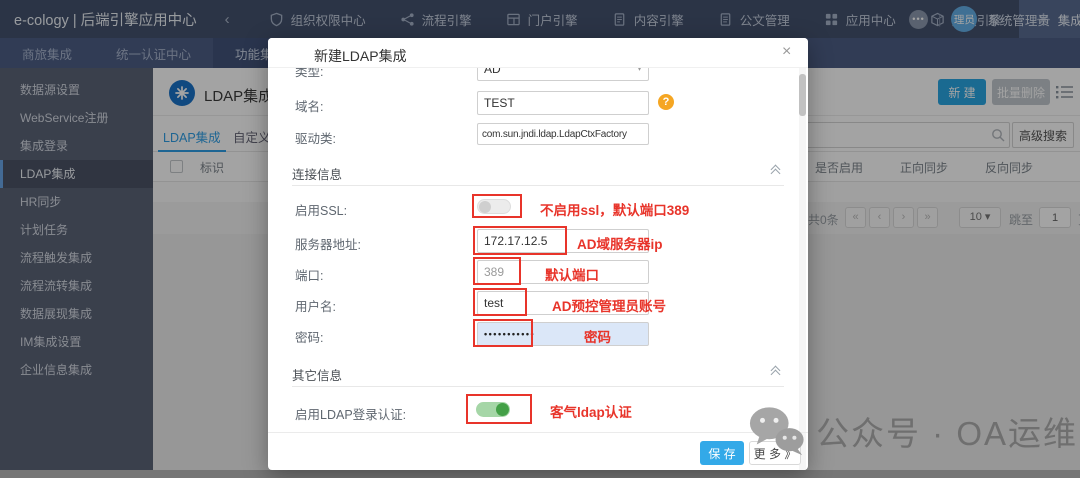  I want to click on port-label: 端口:, so click(309, 276).